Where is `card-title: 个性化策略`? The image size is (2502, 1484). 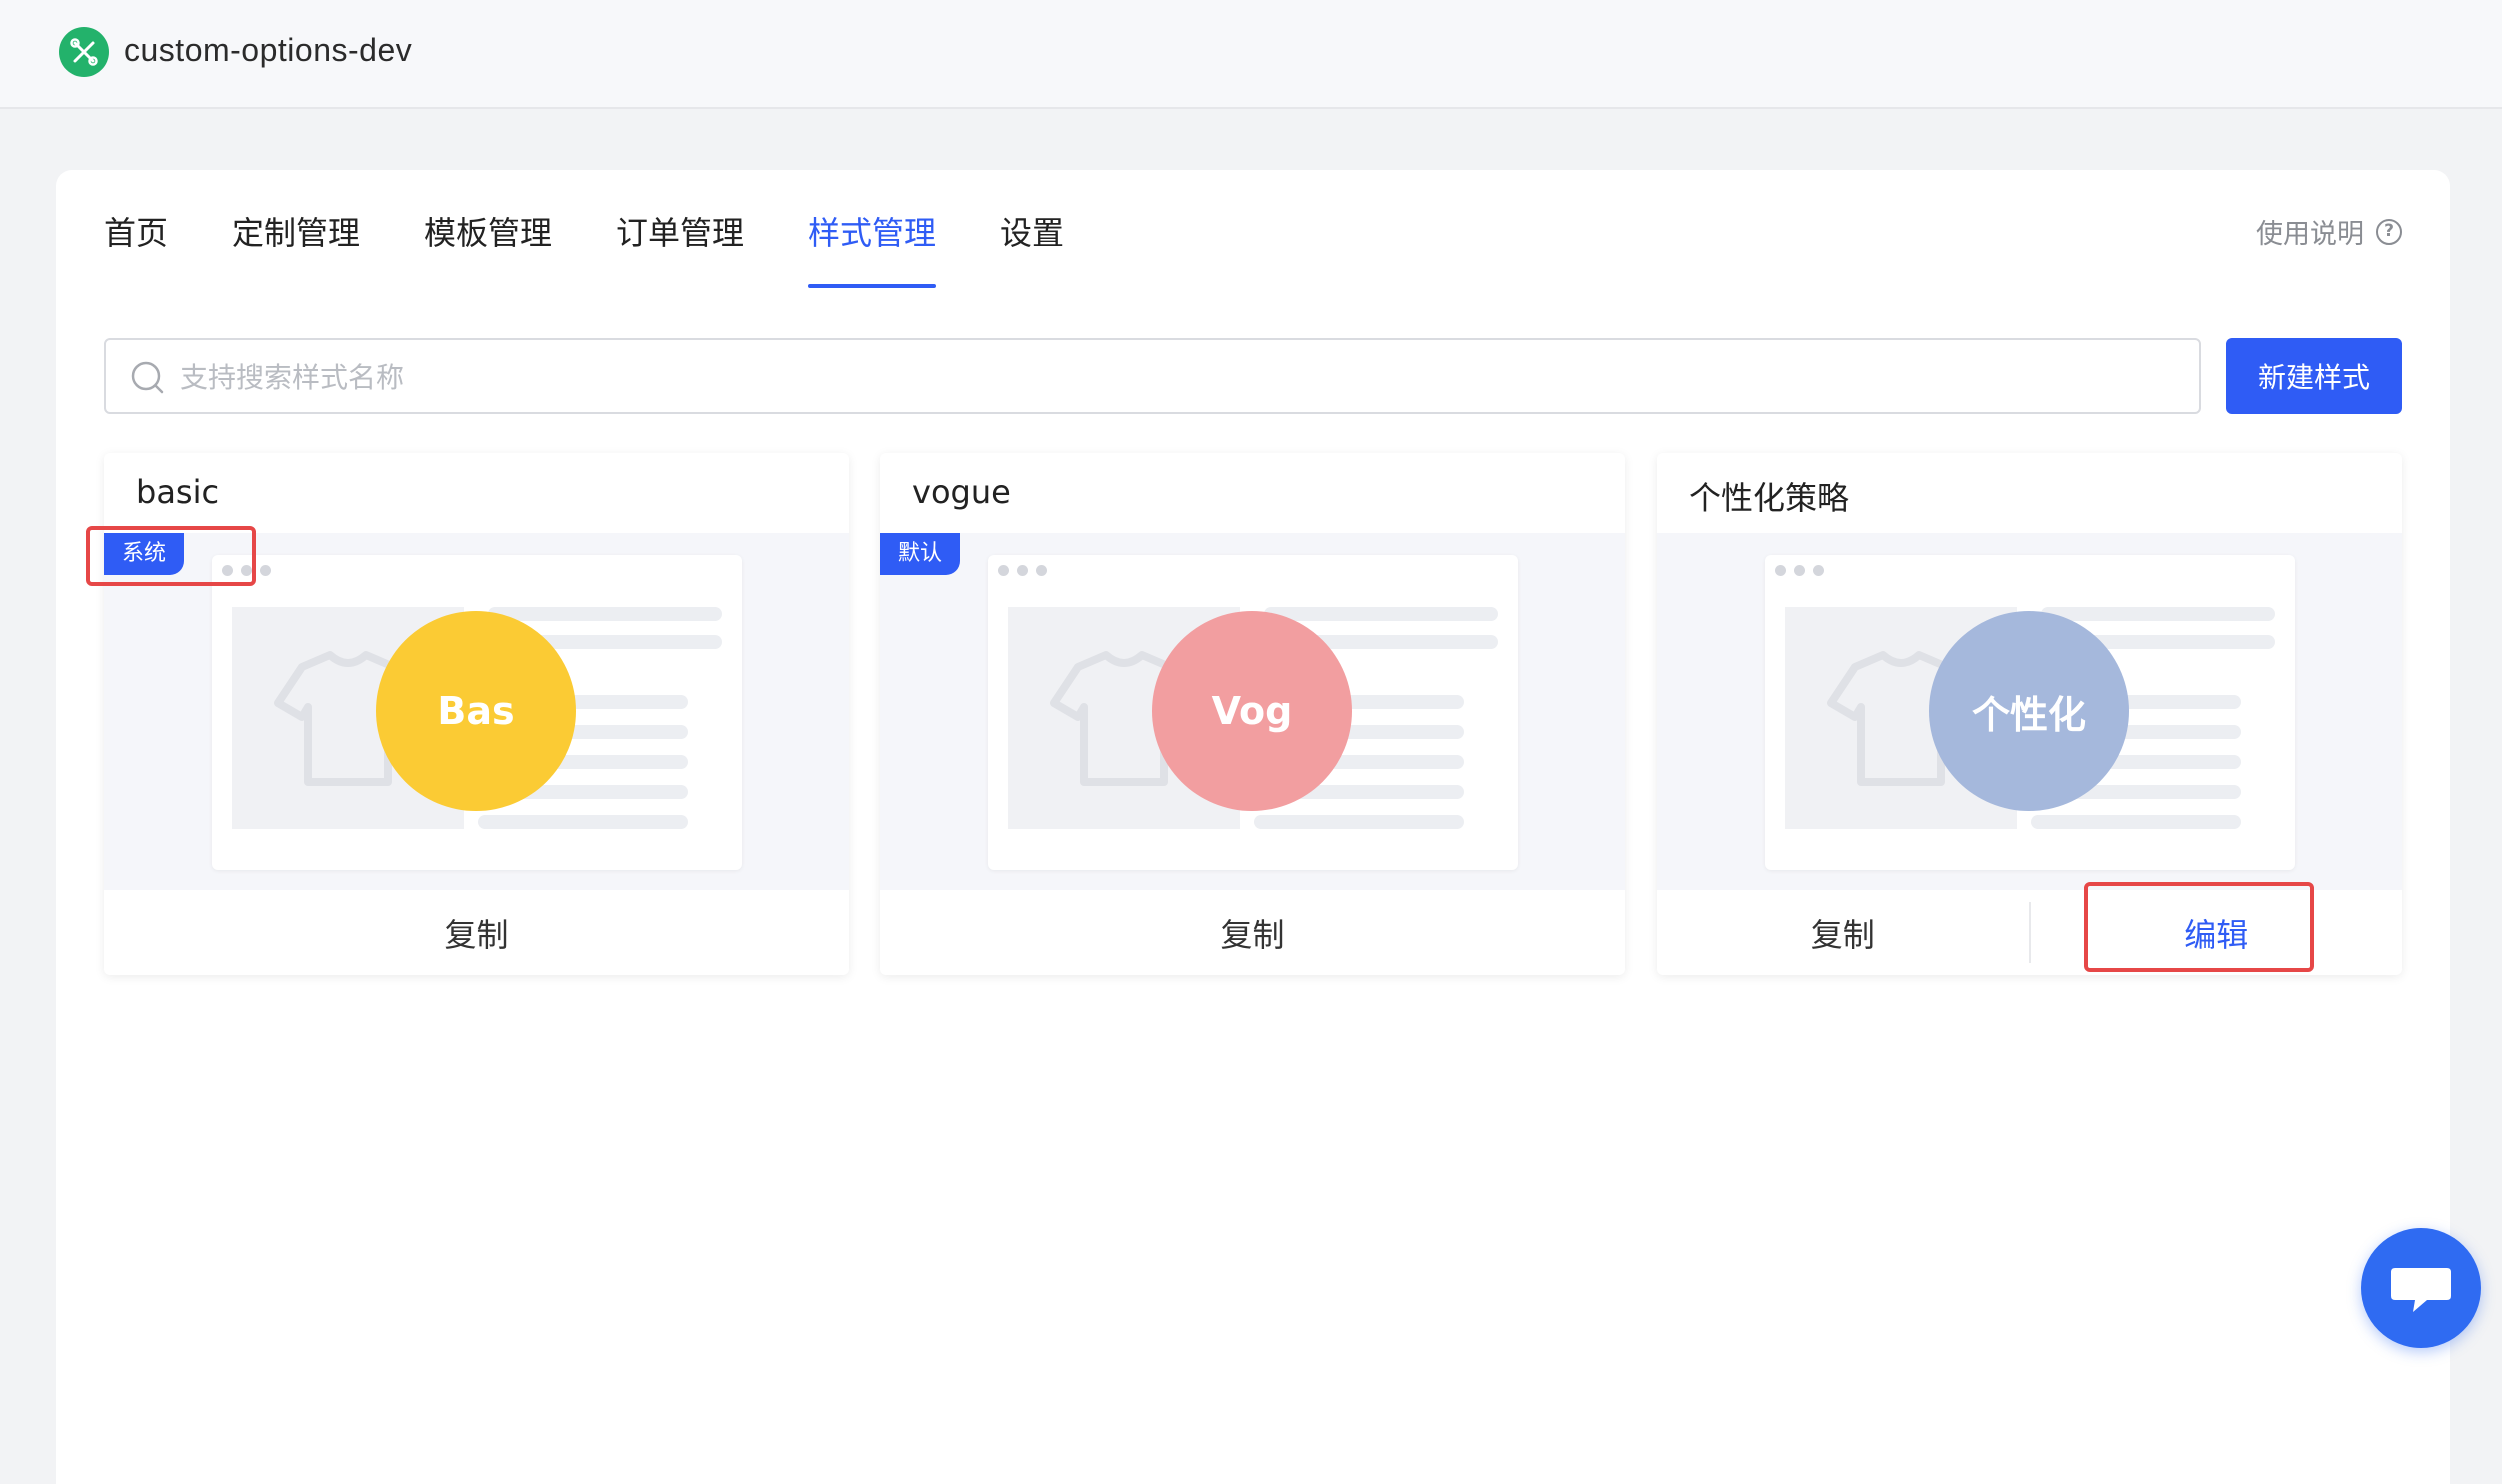
card-title: 个性化策略 is located at coordinates (1769, 498).